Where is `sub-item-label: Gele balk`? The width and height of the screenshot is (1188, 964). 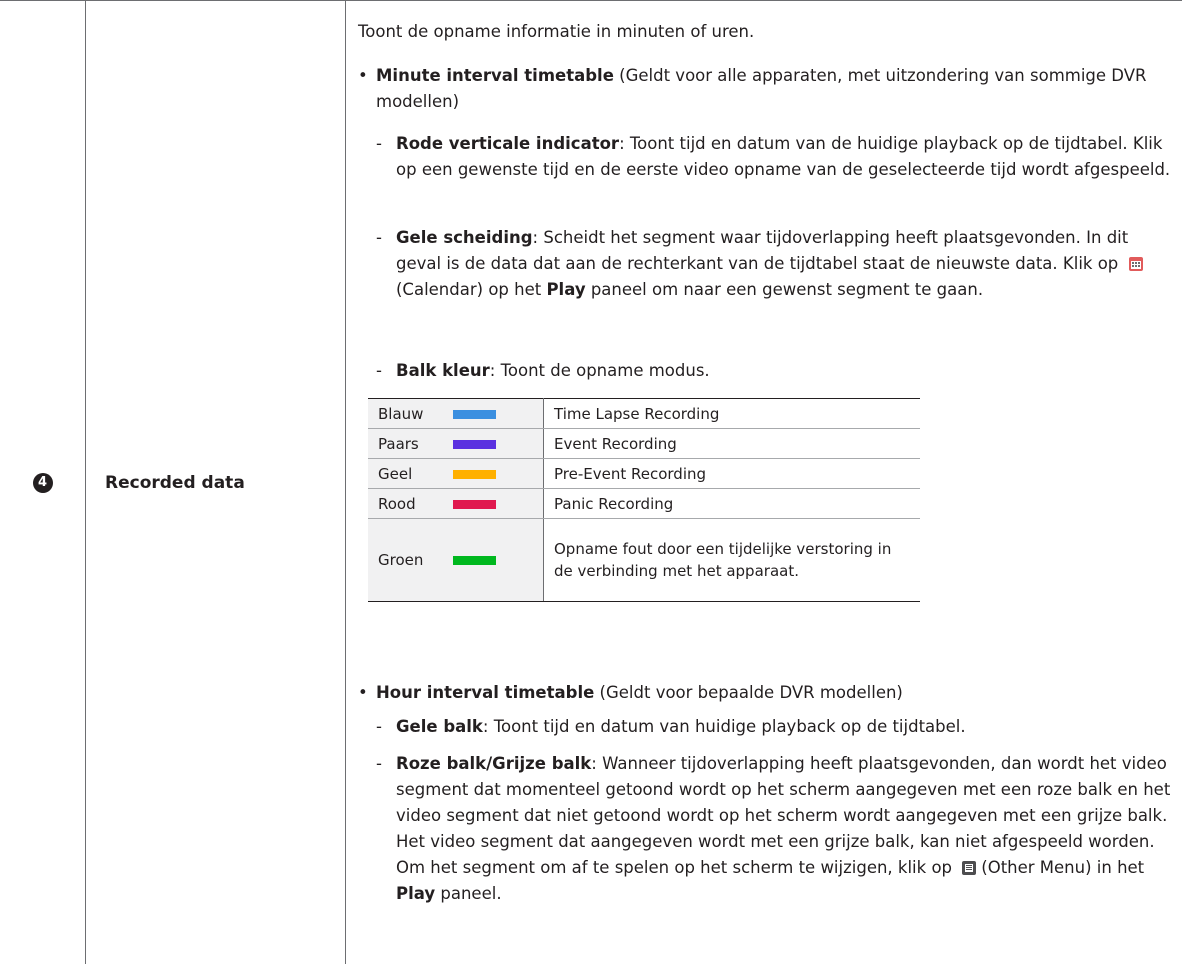
sub-item-label: Gele balk is located at coordinates (439, 726).